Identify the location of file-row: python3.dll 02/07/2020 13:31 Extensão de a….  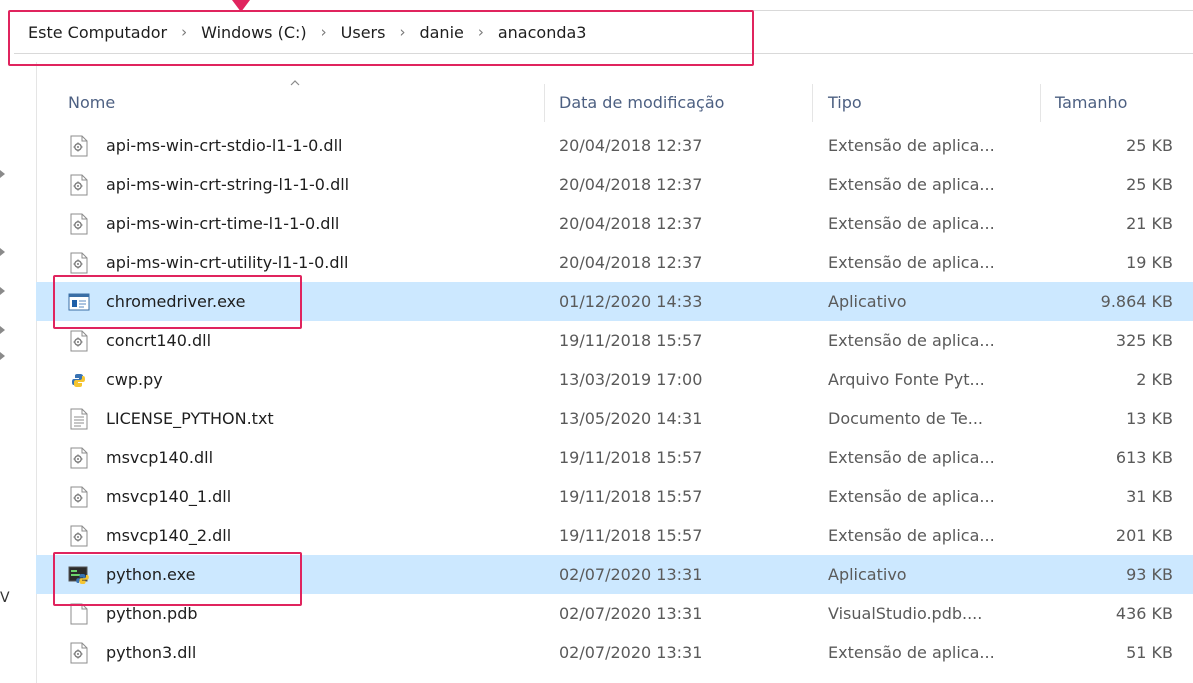
(614, 652).